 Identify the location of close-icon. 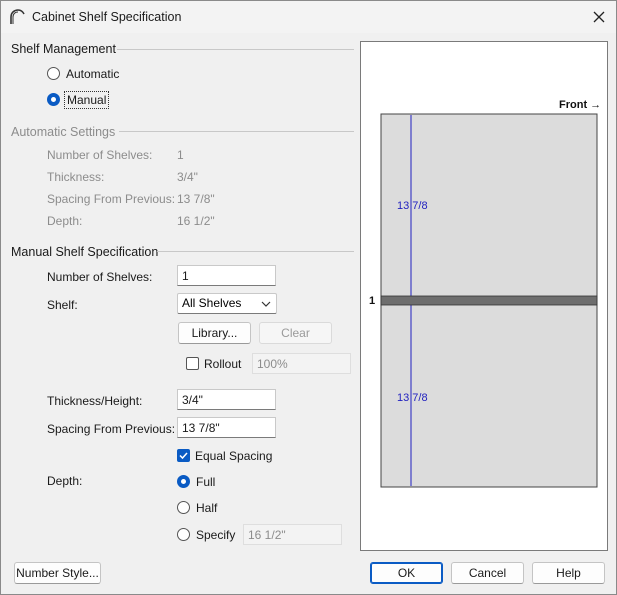
(599, 17).